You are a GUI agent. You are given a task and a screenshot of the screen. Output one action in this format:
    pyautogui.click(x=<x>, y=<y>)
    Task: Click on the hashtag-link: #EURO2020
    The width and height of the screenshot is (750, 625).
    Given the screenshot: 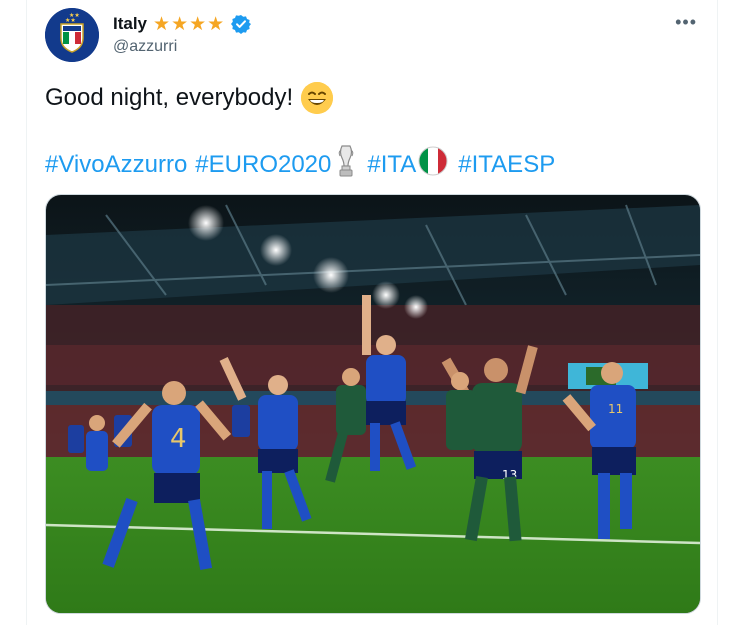 What is the action you would take?
    pyautogui.click(x=263, y=165)
    